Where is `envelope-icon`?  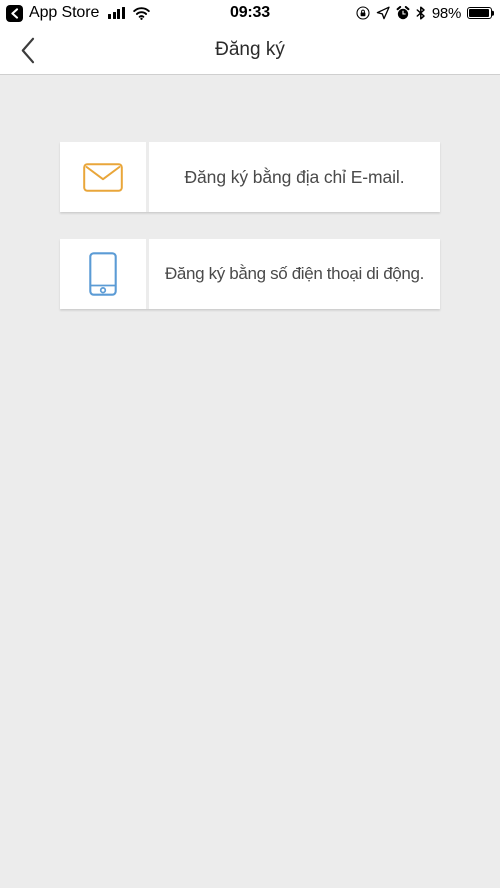 envelope-icon is located at coordinates (103, 177).